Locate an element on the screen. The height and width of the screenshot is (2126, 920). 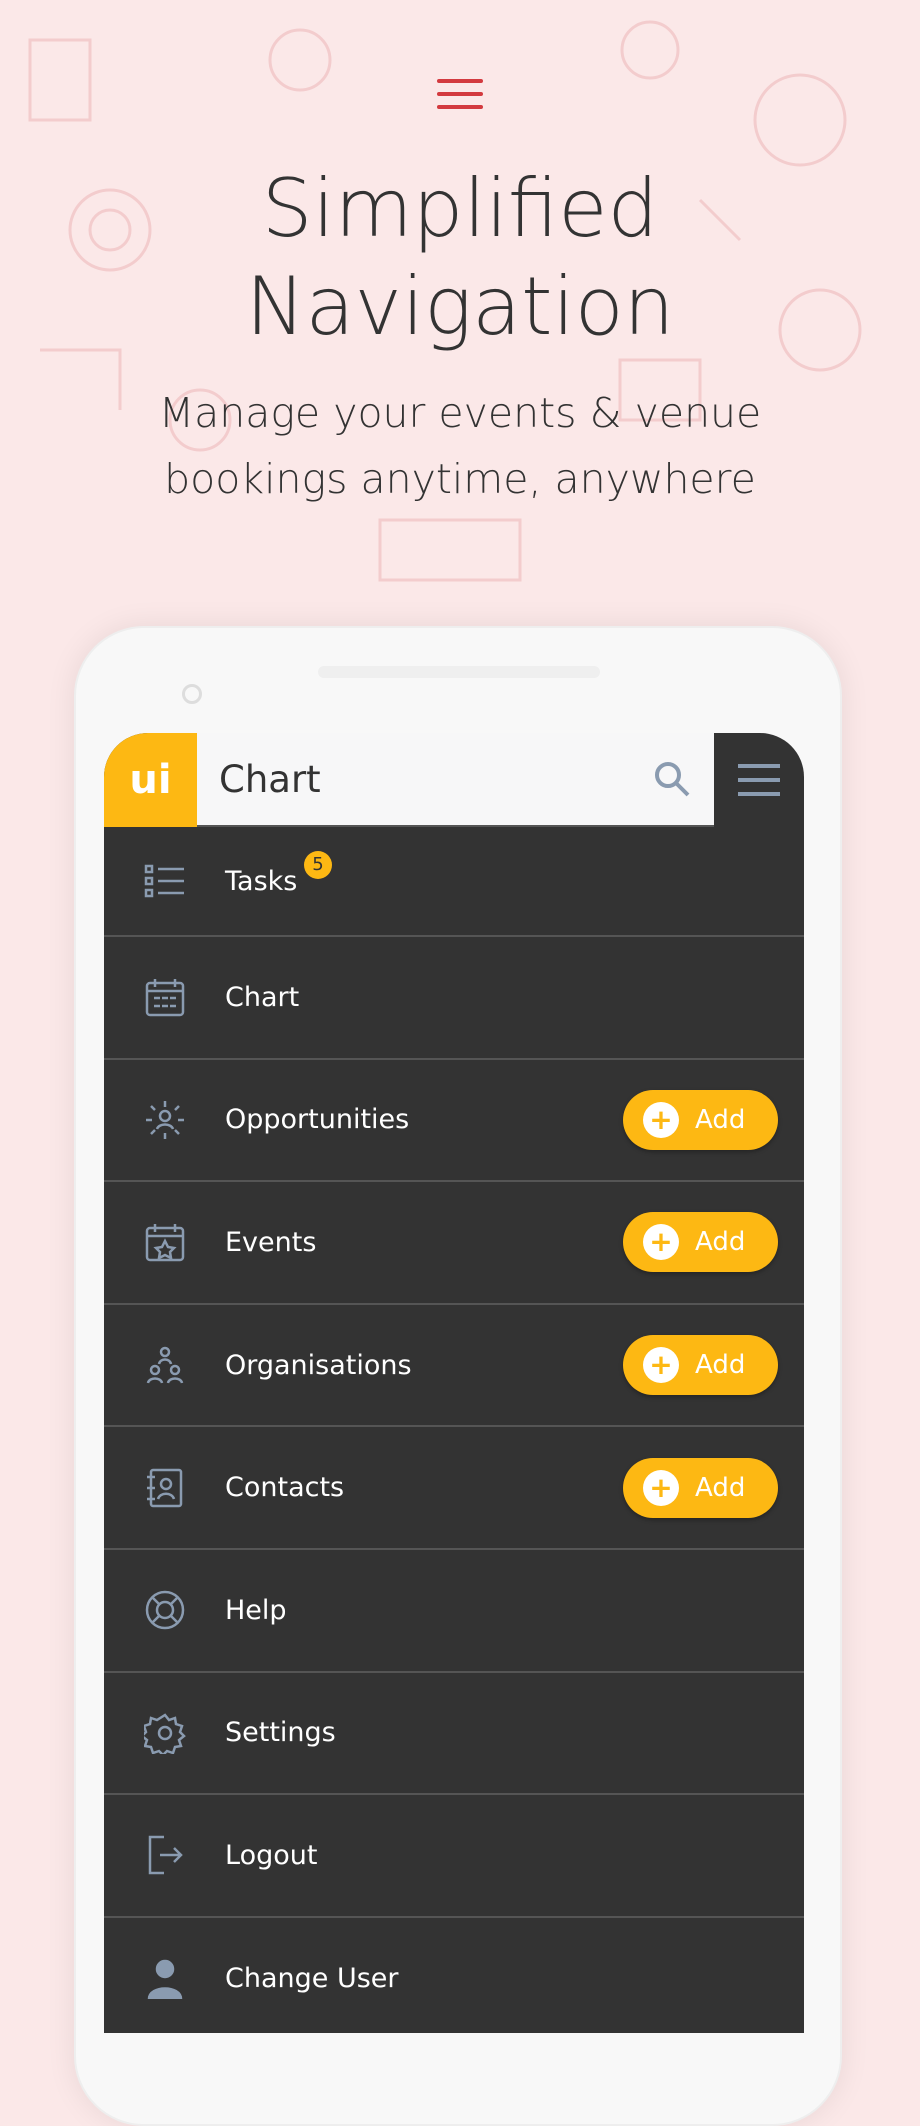
people-group-icon is located at coordinates (164, 1365).